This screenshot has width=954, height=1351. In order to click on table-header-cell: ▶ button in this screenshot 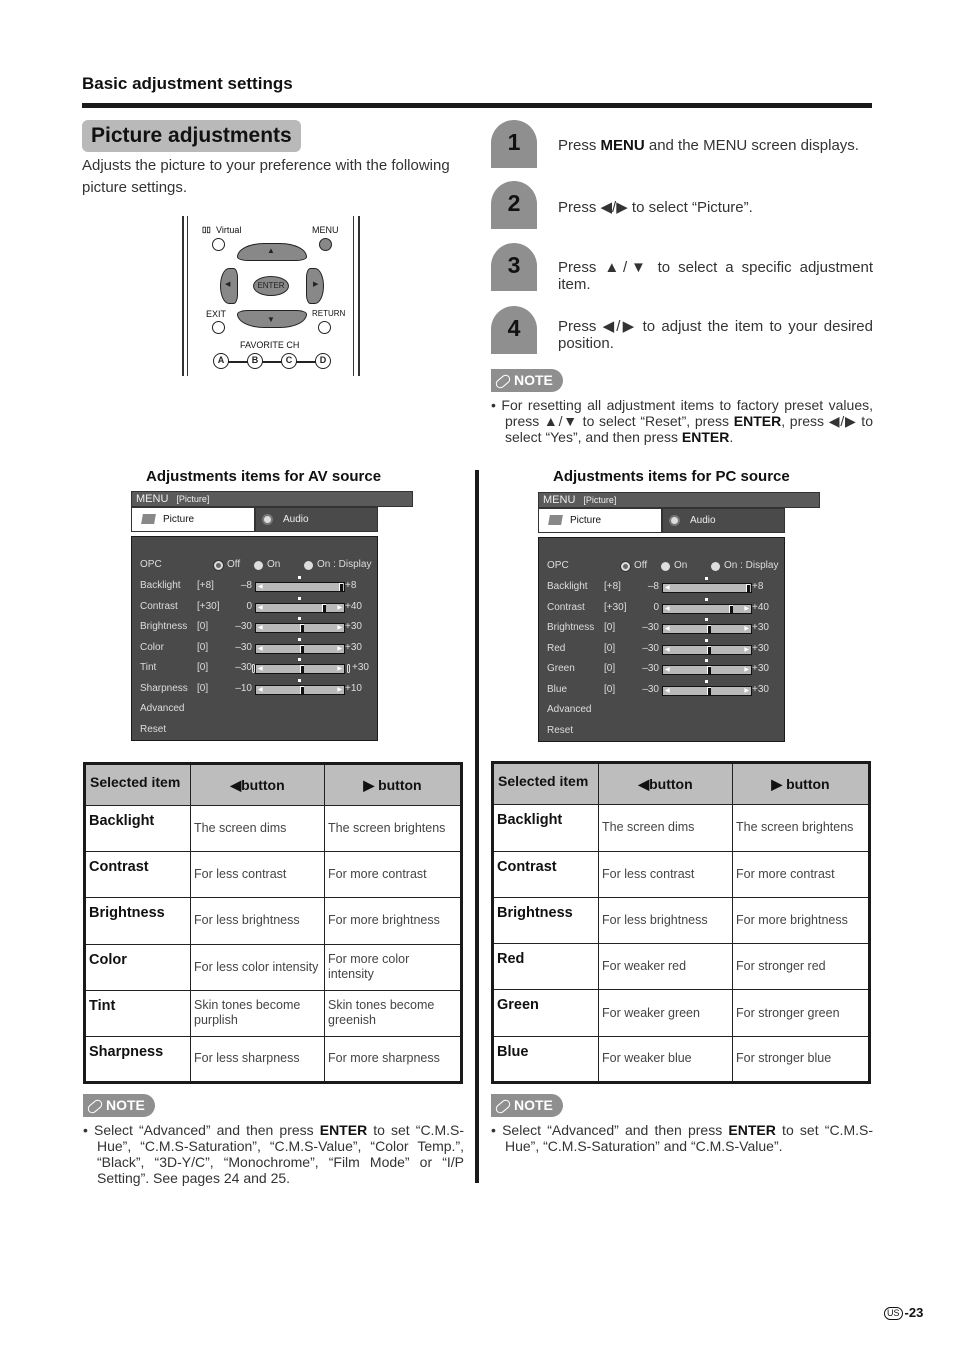, I will do `click(801, 783)`.